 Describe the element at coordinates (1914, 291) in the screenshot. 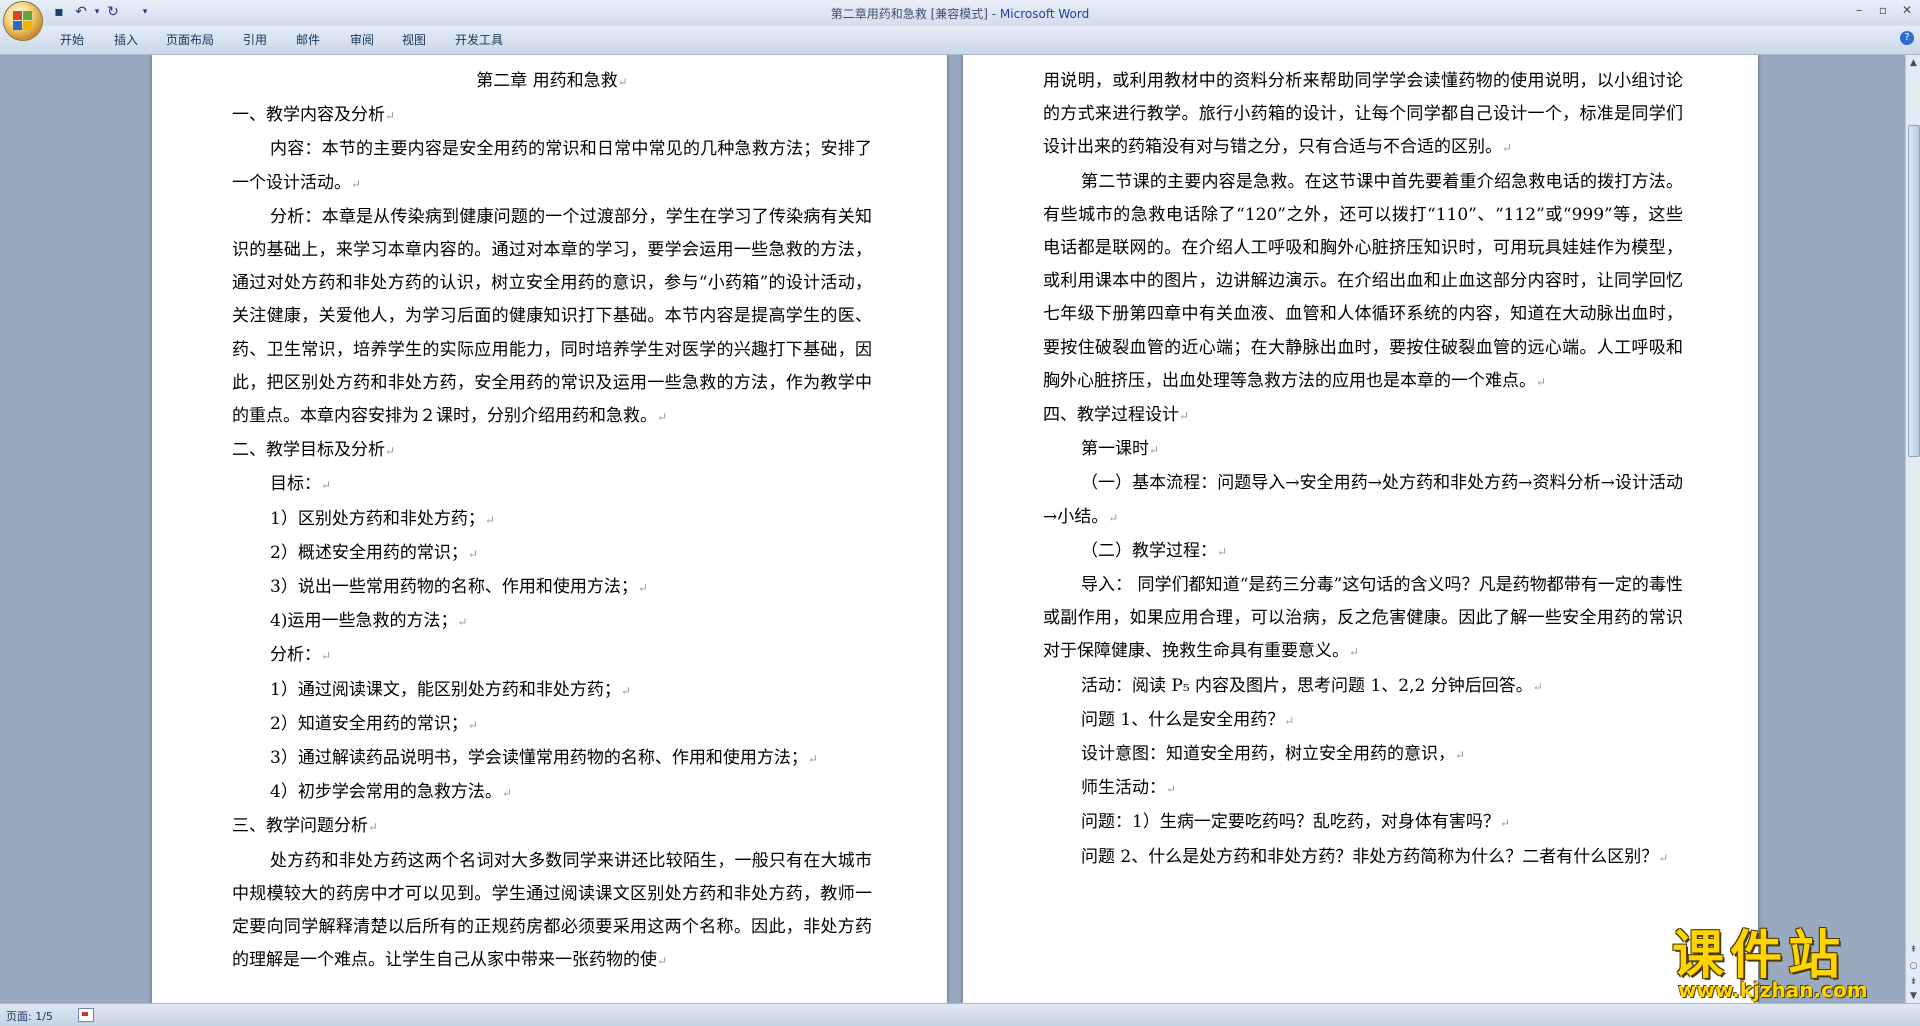

I see `scrollbar-thumb` at that location.